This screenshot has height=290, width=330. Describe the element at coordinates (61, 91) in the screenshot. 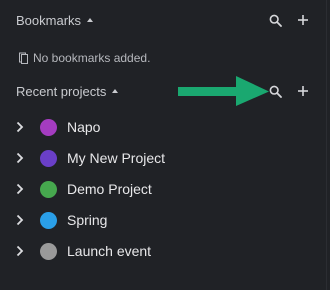

I see `recent-projects-title: Recent projects` at that location.